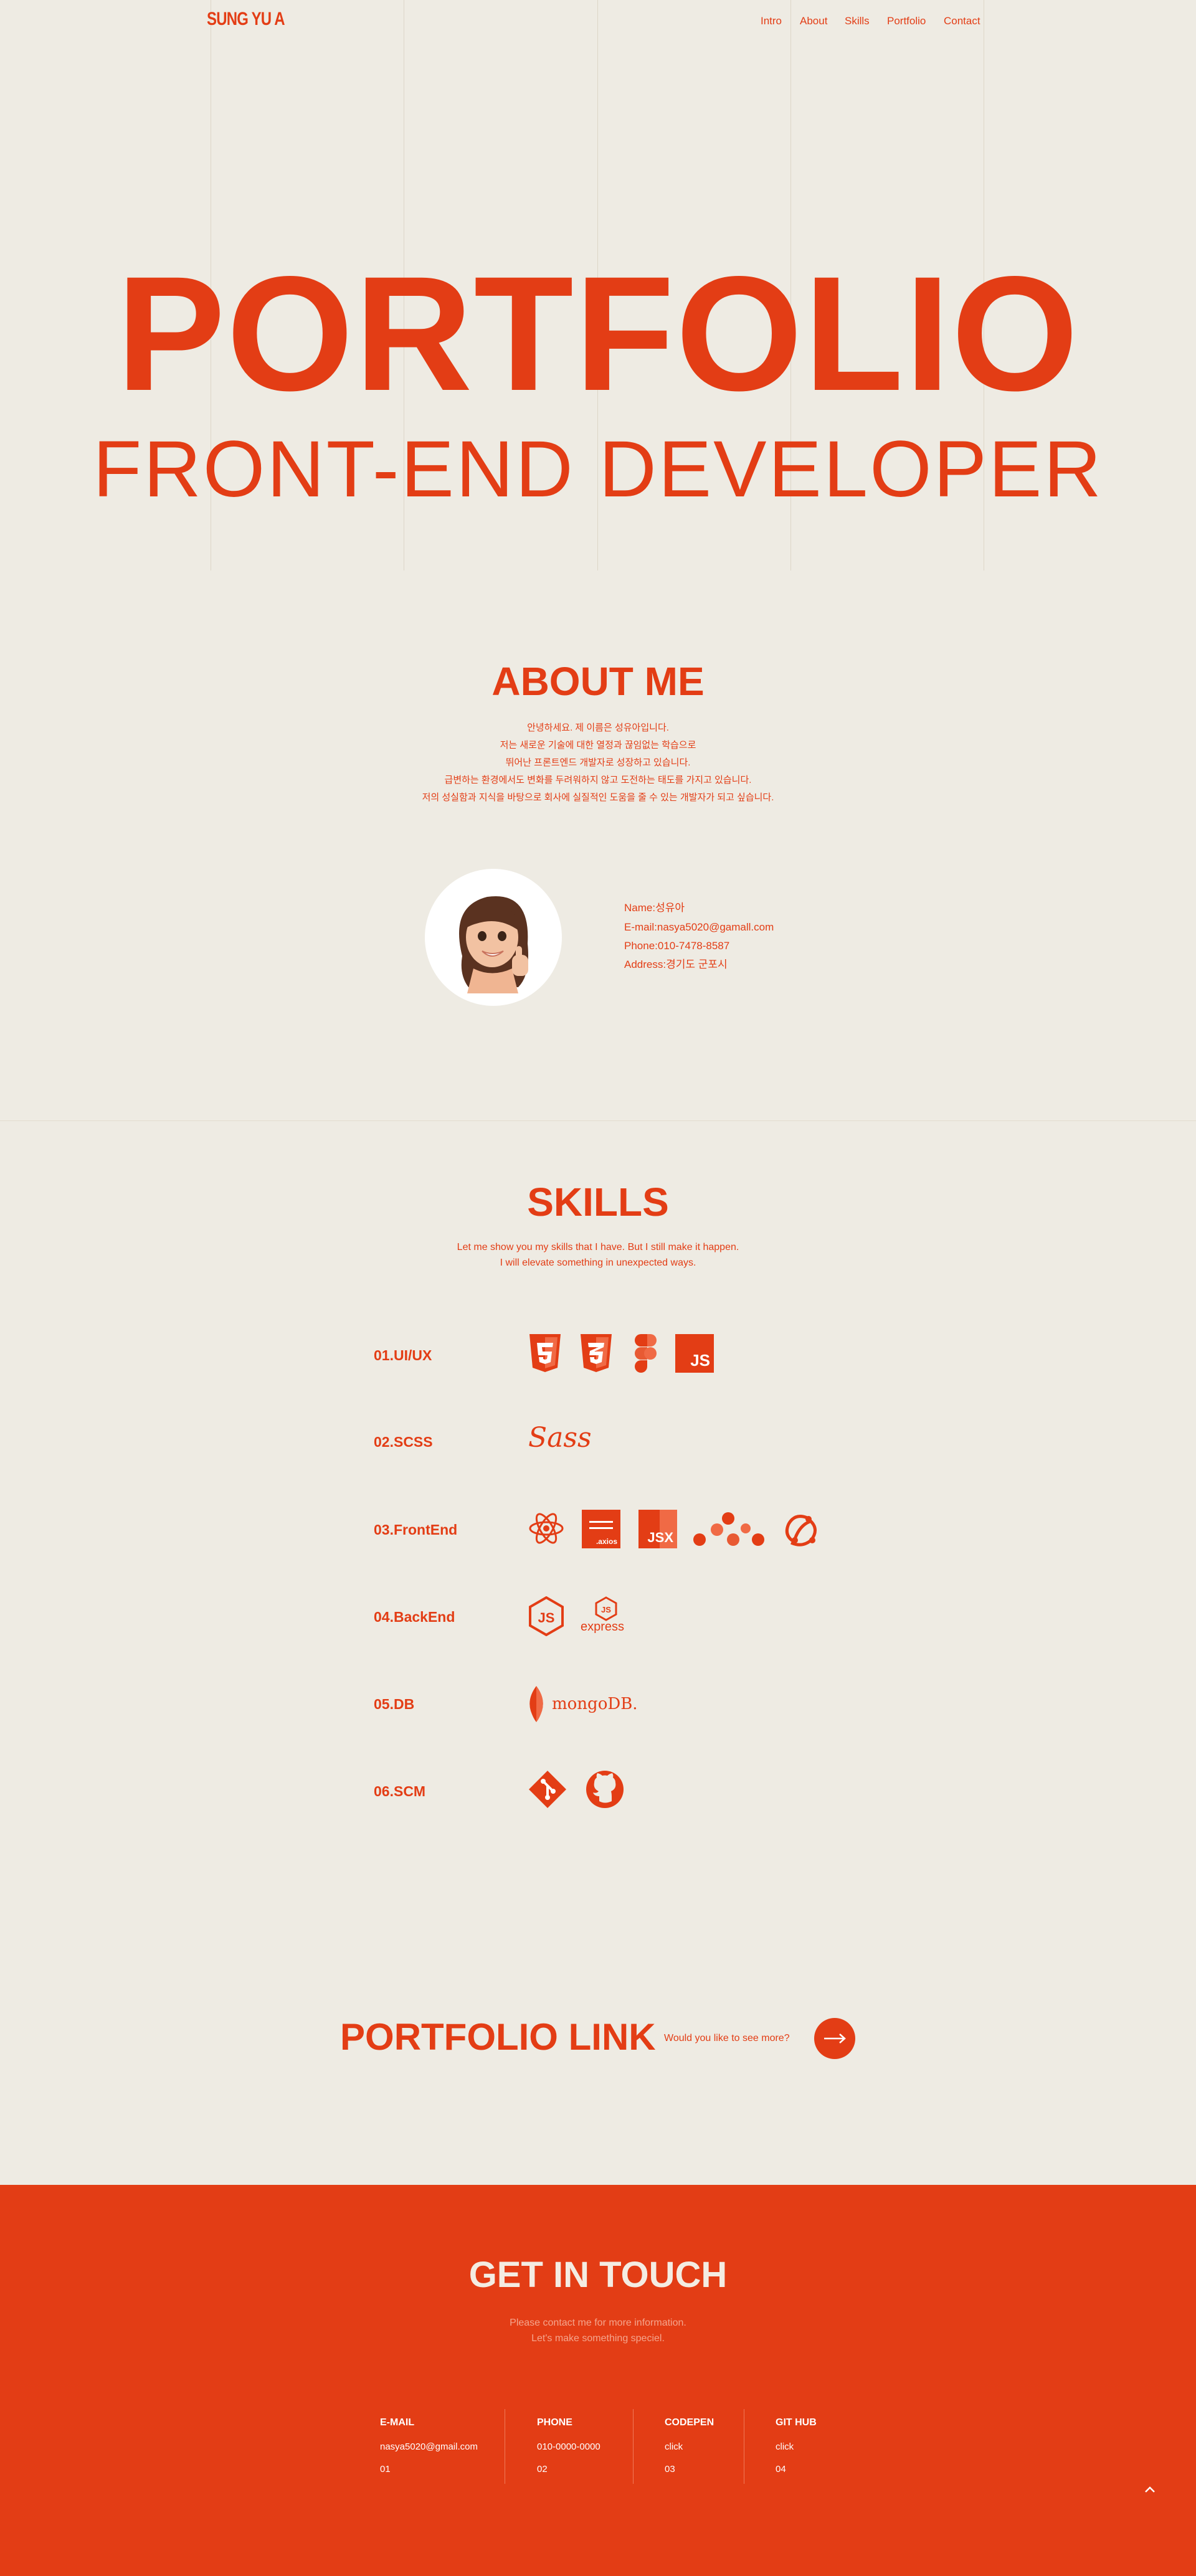 Image resolution: width=1196 pixels, height=2576 pixels. Describe the element at coordinates (690, 2422) in the screenshot. I see `contact-codepen-head: CODEPEN` at that location.